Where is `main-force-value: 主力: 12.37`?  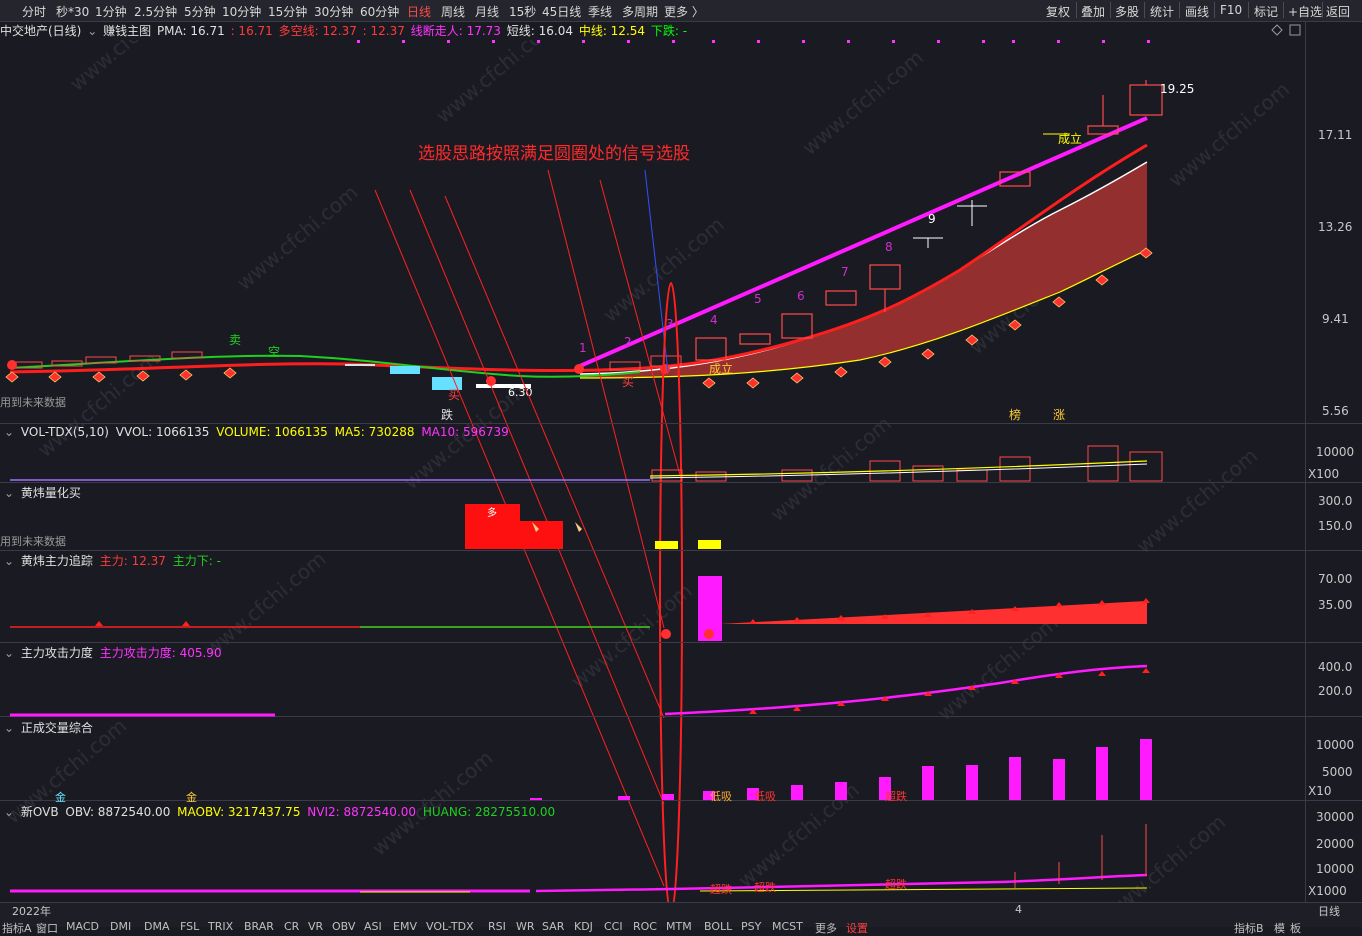 main-force-value: 主力: 12.37 is located at coordinates (132, 561).